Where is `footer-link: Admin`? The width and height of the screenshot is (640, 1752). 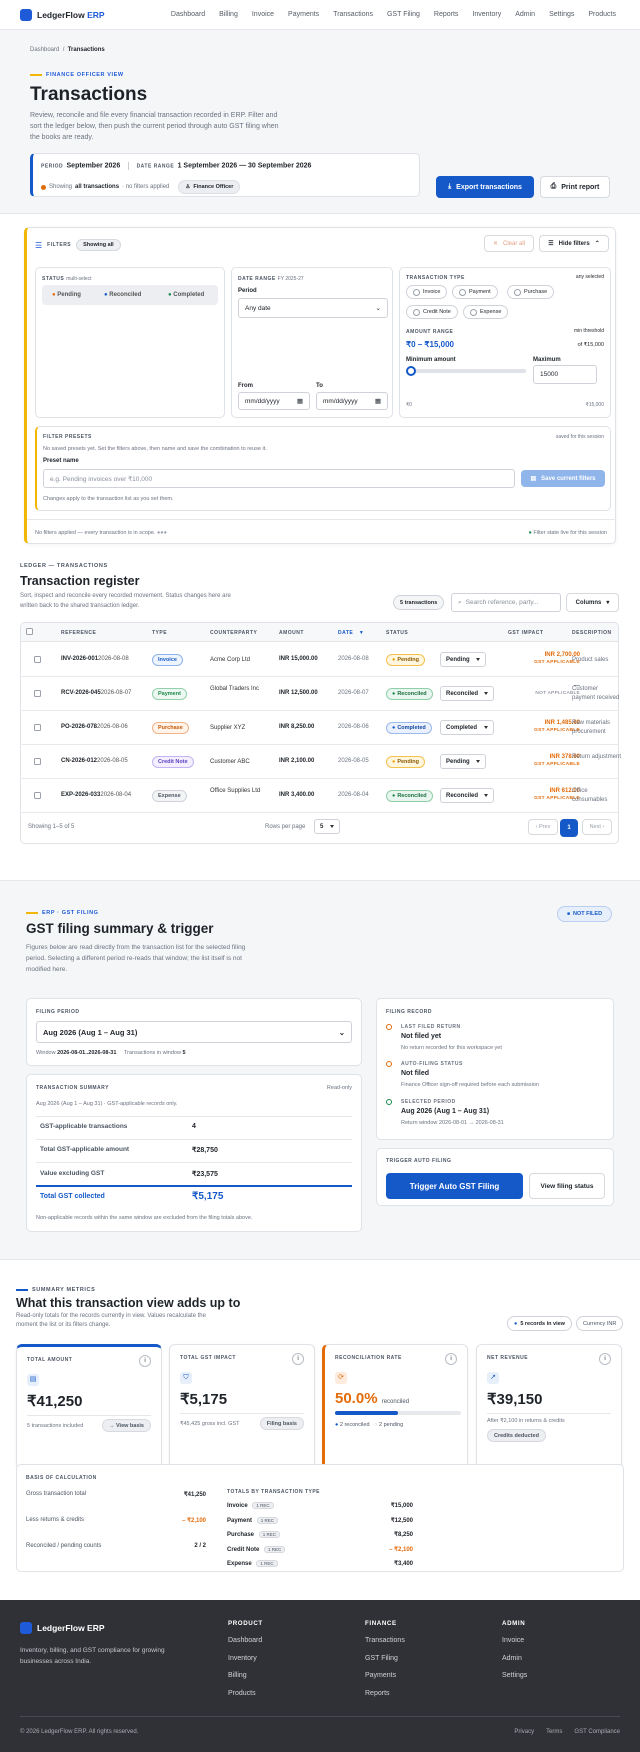 footer-link: Admin is located at coordinates (514, 1658).